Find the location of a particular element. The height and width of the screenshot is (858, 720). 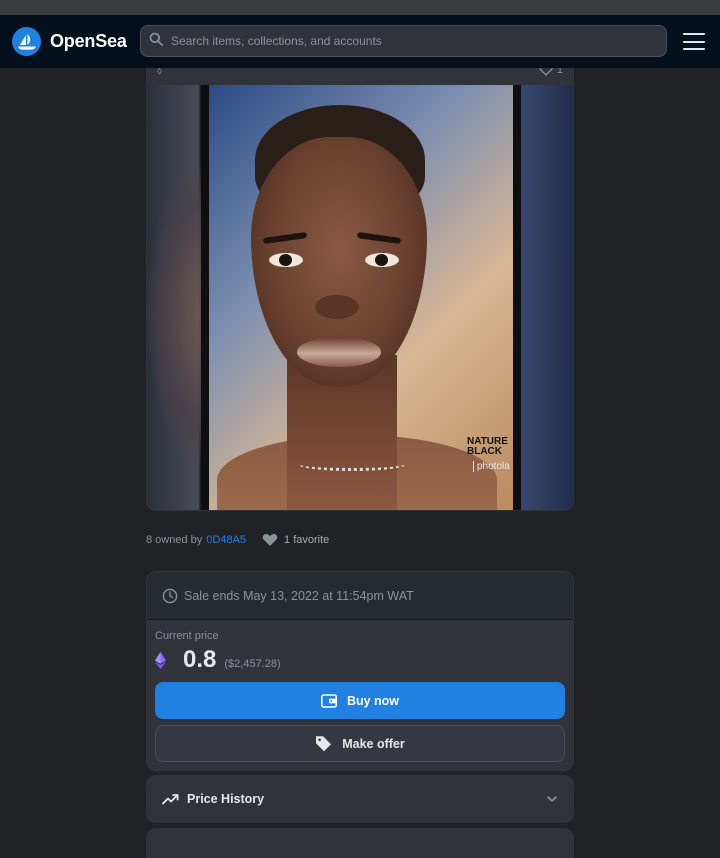

make-offer-label: Make offer is located at coordinates (373, 743).